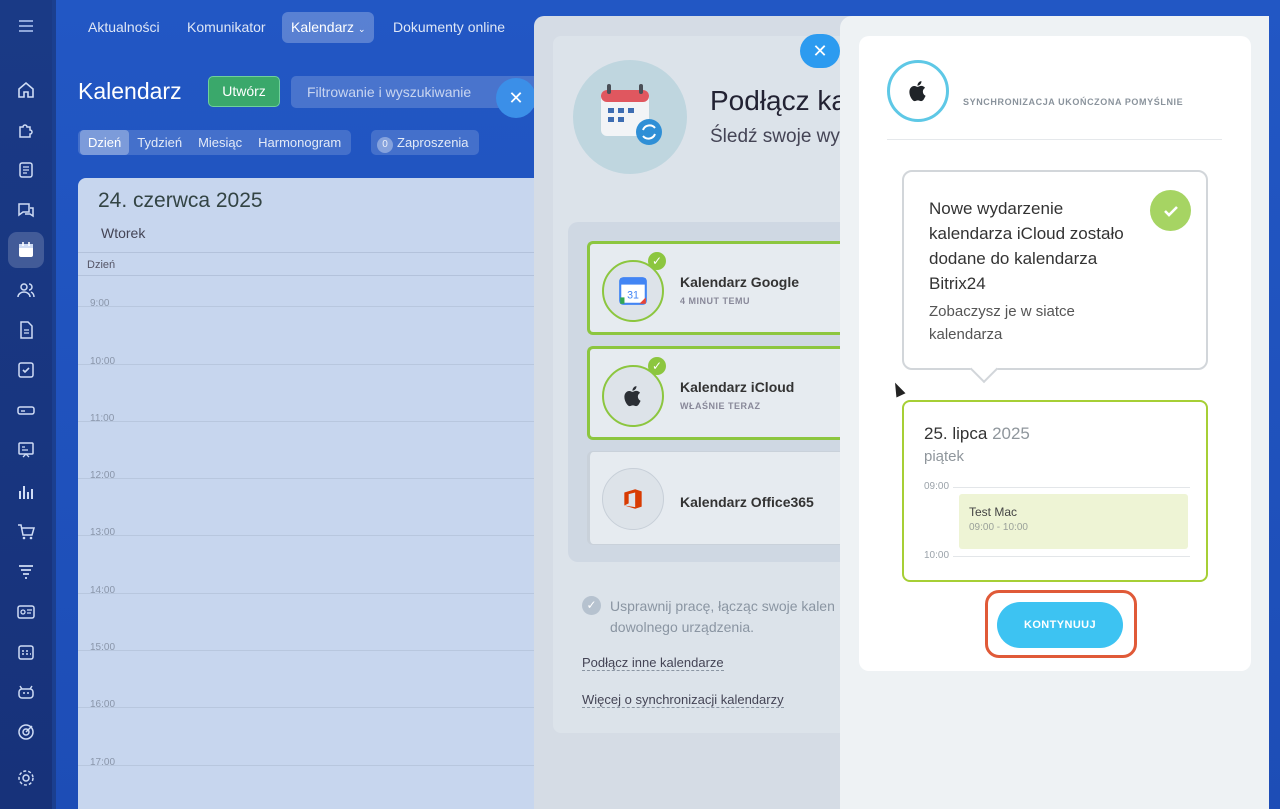 Image resolution: width=1280 pixels, height=809 pixels. I want to click on provider-icloud: ✓ Kalendarz iCloud WŁAŚNIE TERAZ, so click(713, 393).